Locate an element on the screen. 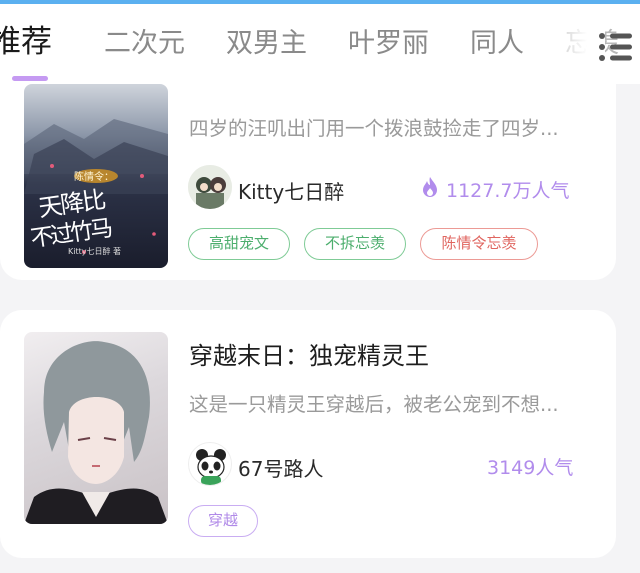 Image resolution: width=640 pixels, height=573 pixels. tab-recommend: 推荐 is located at coordinates (26, 42).